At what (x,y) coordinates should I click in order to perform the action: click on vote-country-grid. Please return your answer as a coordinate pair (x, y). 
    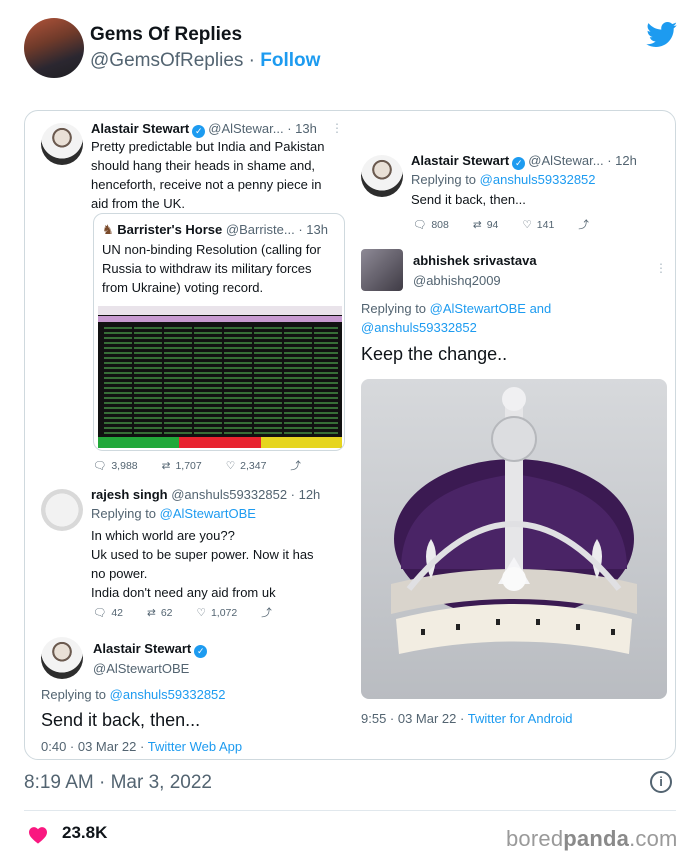
    Looking at the image, I should click on (220, 379).